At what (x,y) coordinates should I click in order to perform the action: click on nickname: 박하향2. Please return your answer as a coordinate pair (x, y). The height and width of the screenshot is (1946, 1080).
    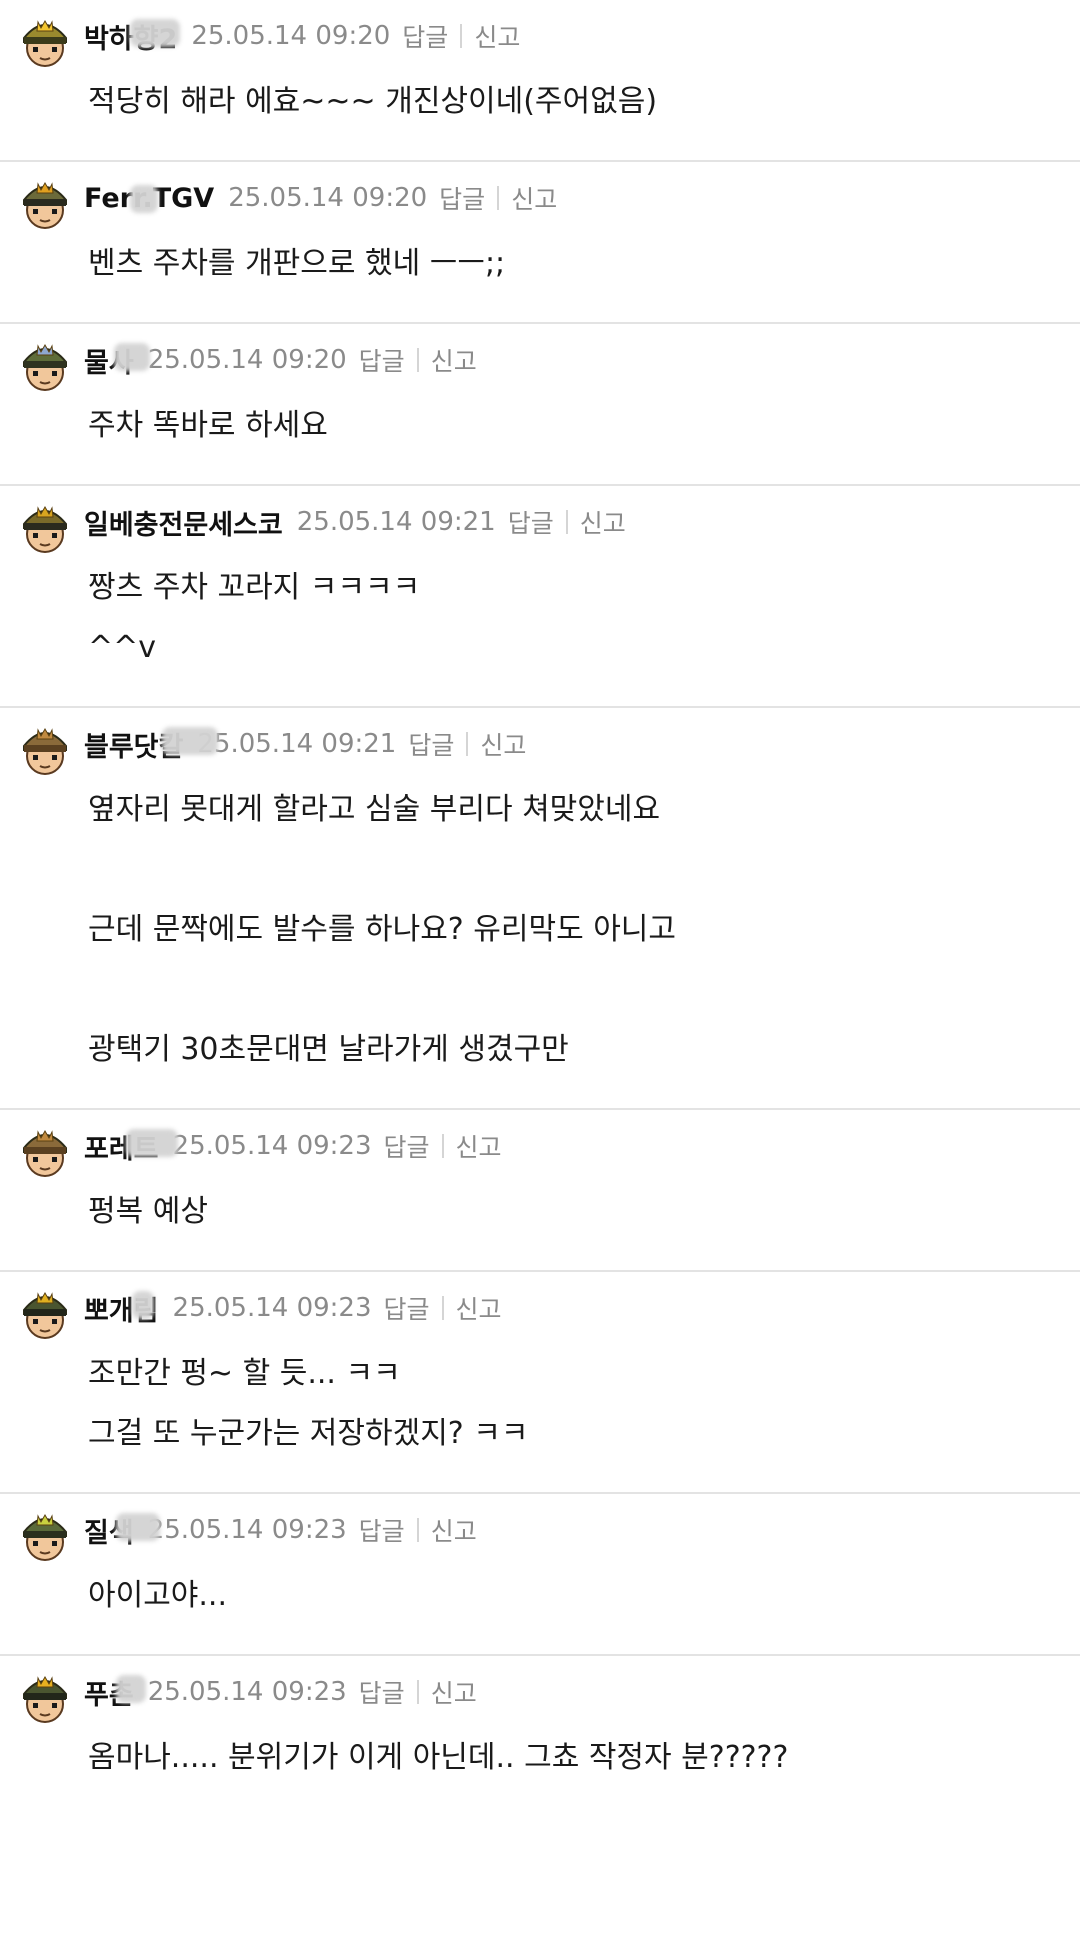
    Looking at the image, I should click on (132, 36).